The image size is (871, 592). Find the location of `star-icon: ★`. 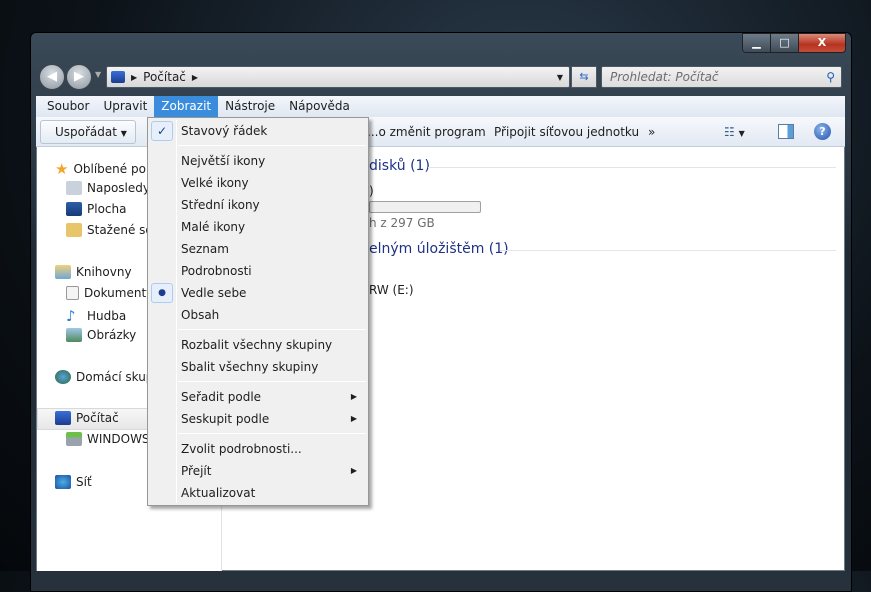

star-icon: ★ is located at coordinates (62, 169).